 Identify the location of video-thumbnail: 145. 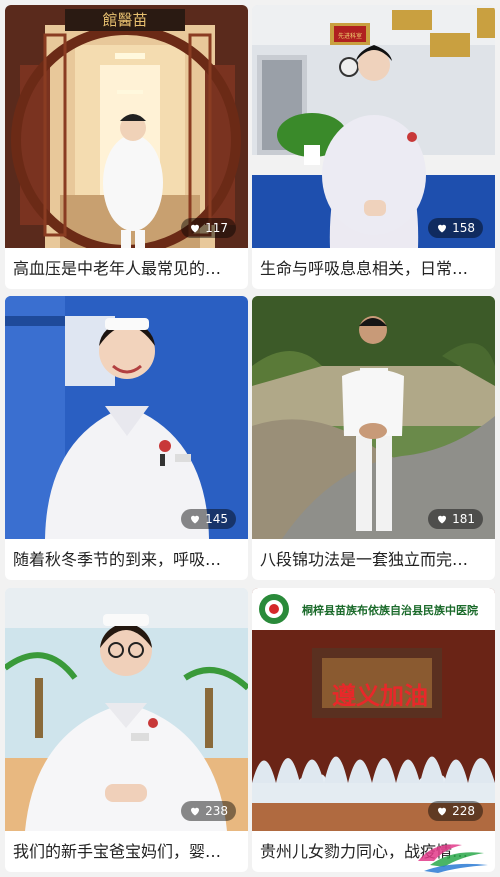
(126, 417).